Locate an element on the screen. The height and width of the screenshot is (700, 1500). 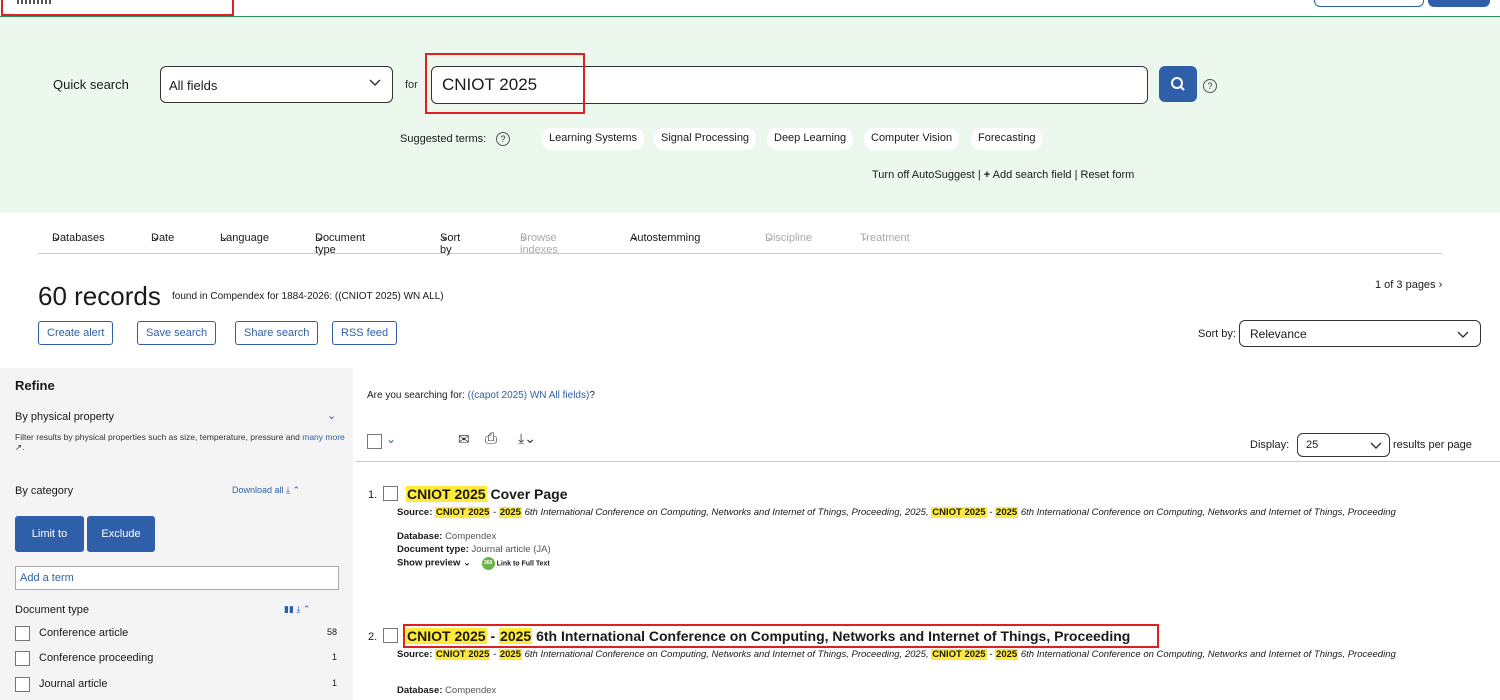
did-you-mean-link: ((capot 2025) WN All fields) is located at coordinates (529, 395).